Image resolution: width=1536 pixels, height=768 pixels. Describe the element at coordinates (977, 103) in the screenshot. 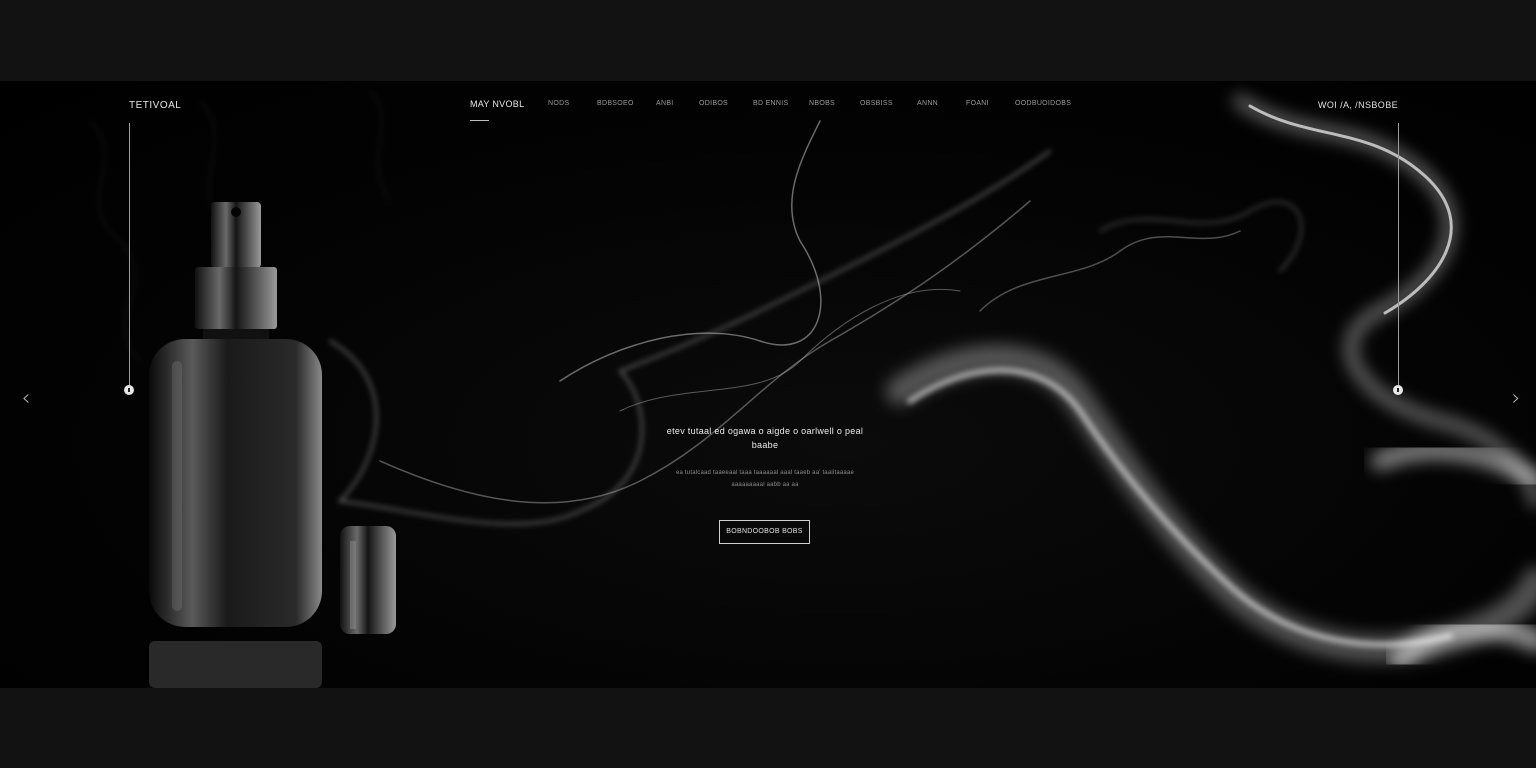

I see `nav-item-10: FOANI` at that location.